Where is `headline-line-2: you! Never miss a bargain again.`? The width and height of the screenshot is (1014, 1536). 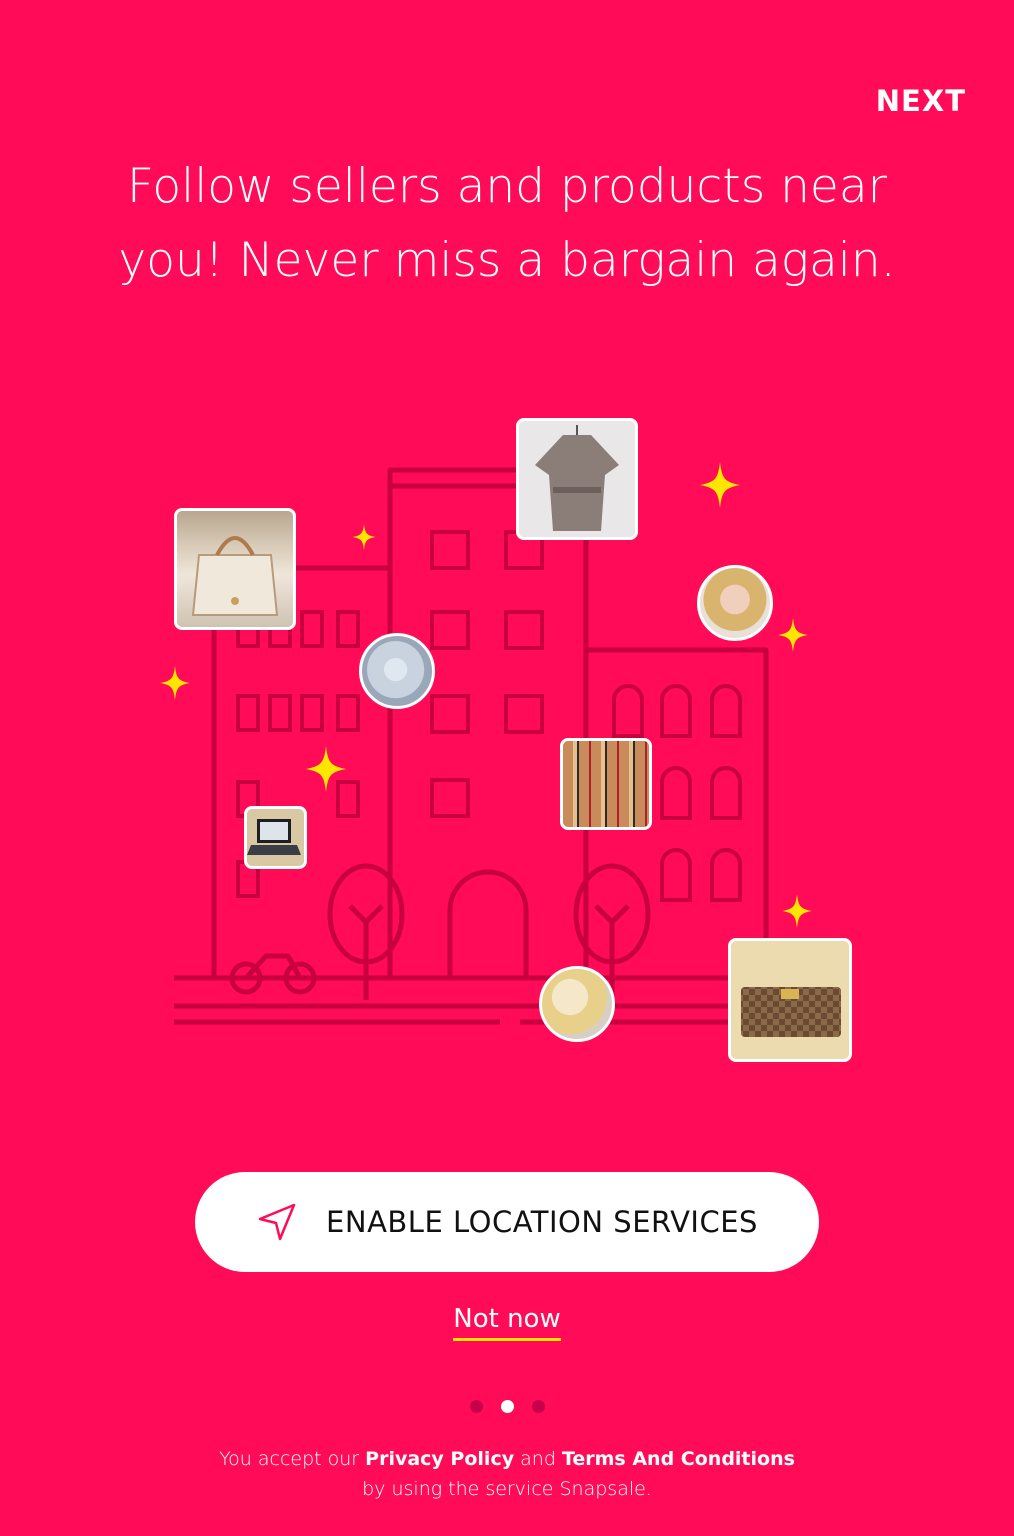 headline-line-2: you! Never miss a bargain again. is located at coordinates (507, 260).